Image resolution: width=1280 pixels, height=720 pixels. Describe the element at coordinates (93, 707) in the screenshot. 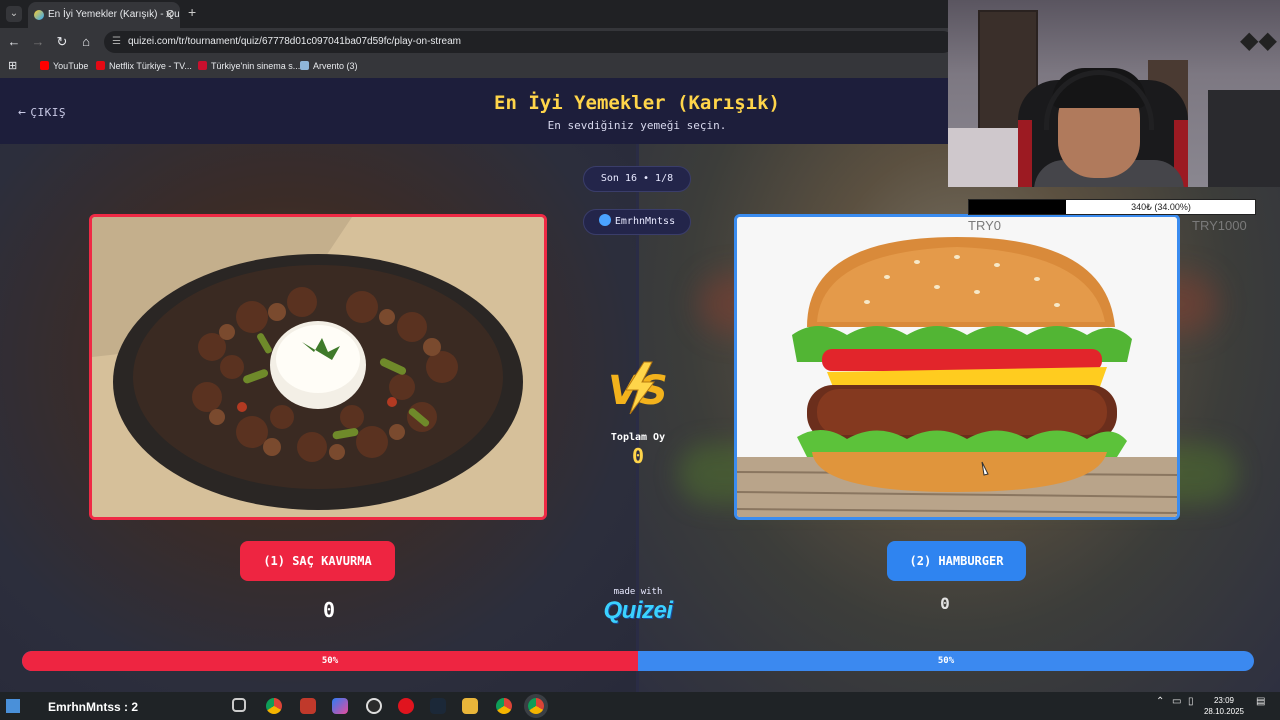

I see `chat-overlay-line: EmrhnMntss : 2` at that location.